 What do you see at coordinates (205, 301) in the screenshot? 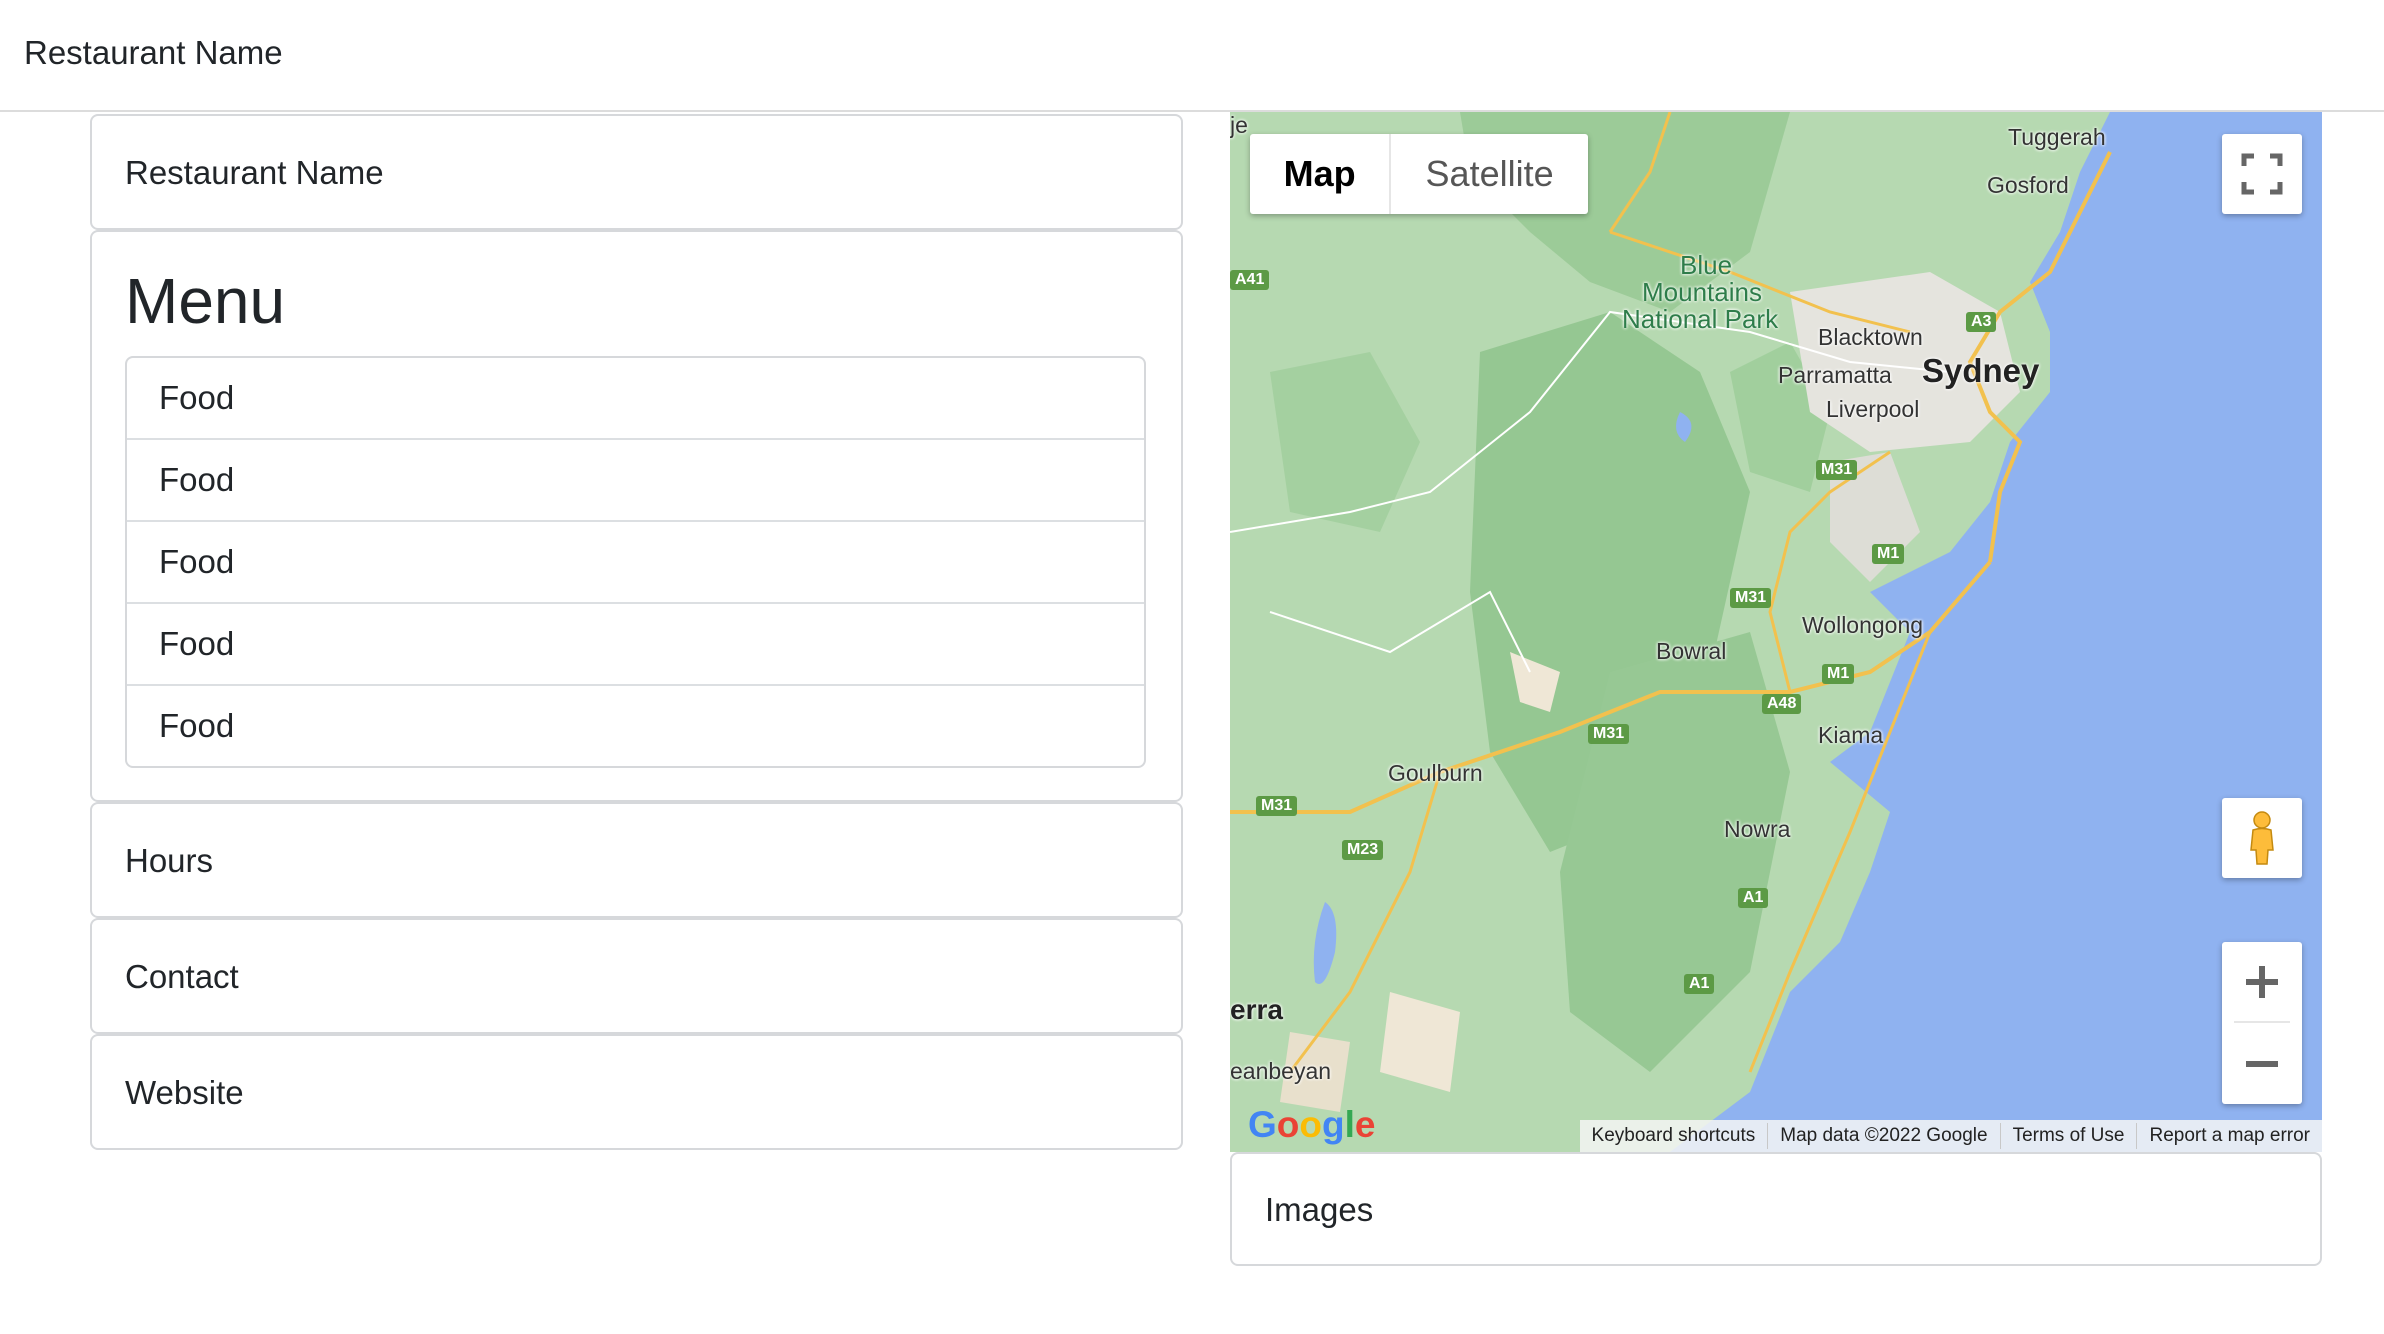
I see `menu-title: Menu` at bounding box center [205, 301].